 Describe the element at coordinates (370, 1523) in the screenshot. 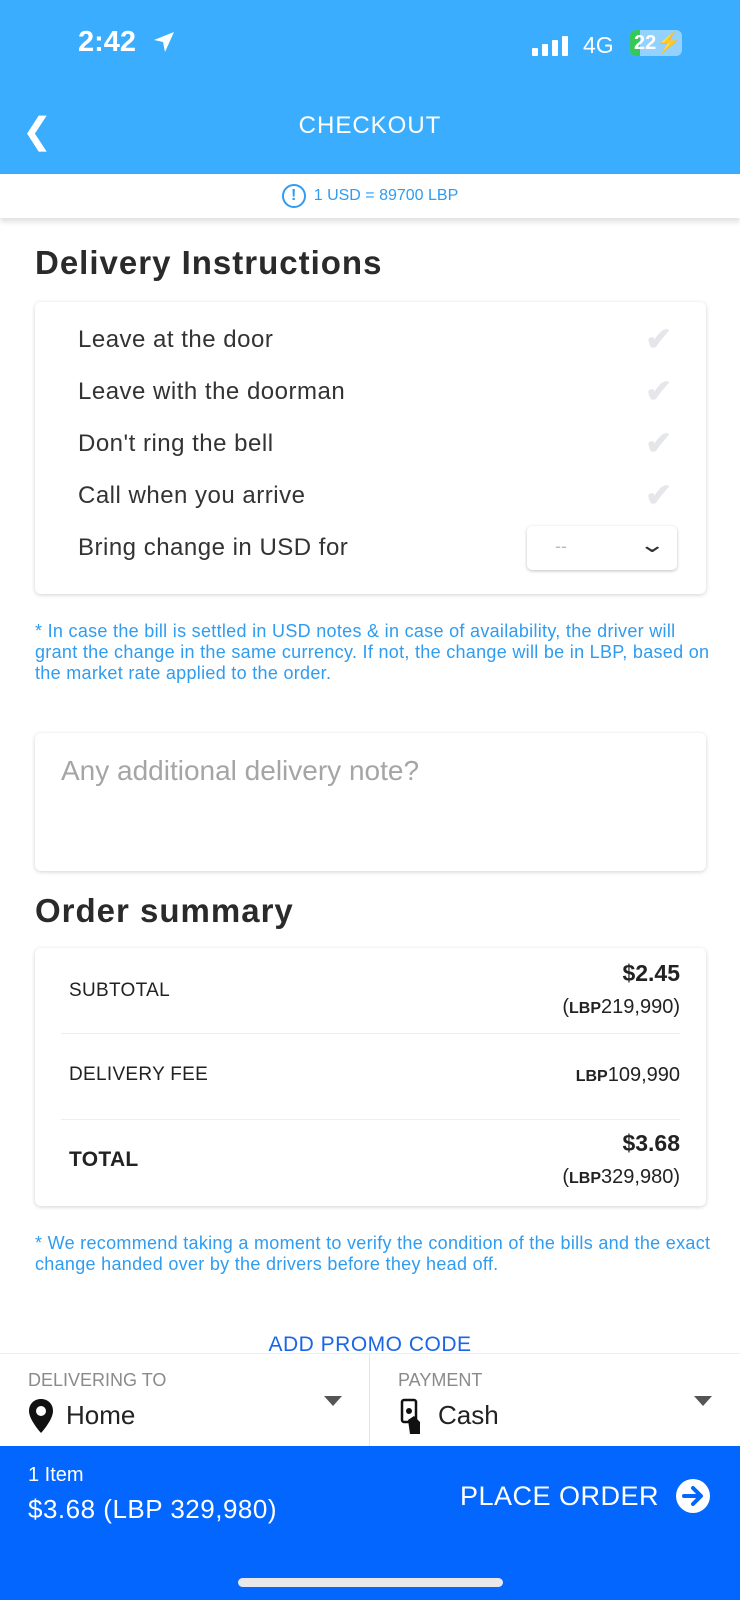

I see `checkout-footer: 1 Item $3.68 (LBP 329,980) PLACE ORDER` at that location.